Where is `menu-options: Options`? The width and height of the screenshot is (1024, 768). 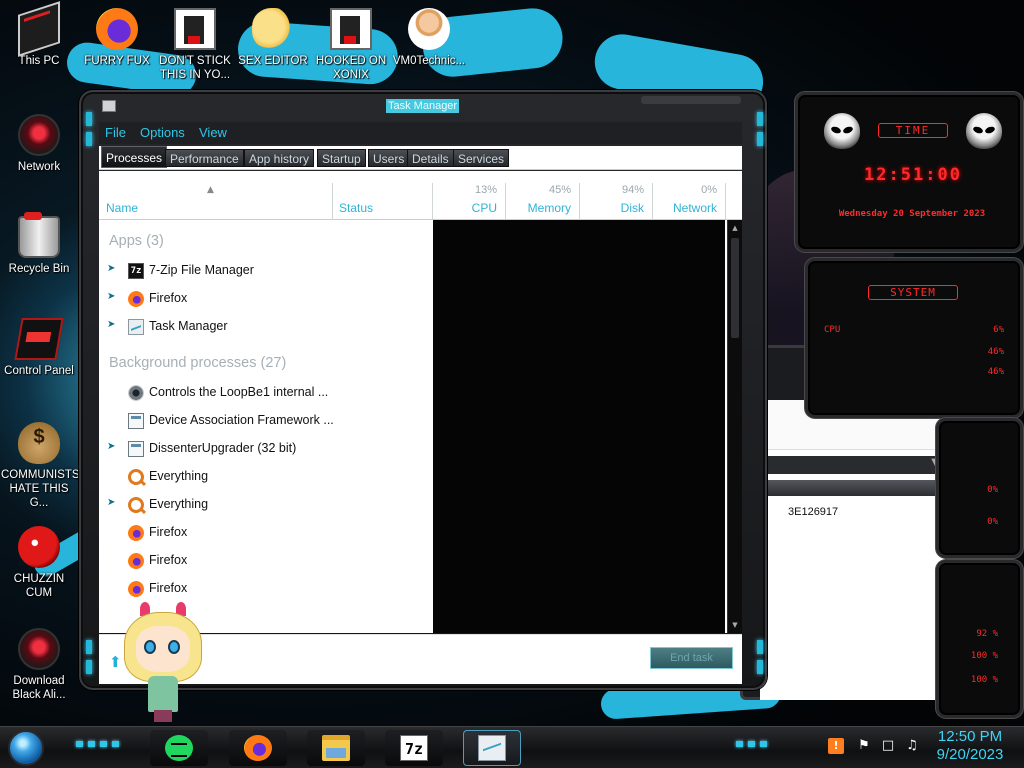 menu-options: Options is located at coordinates (162, 132).